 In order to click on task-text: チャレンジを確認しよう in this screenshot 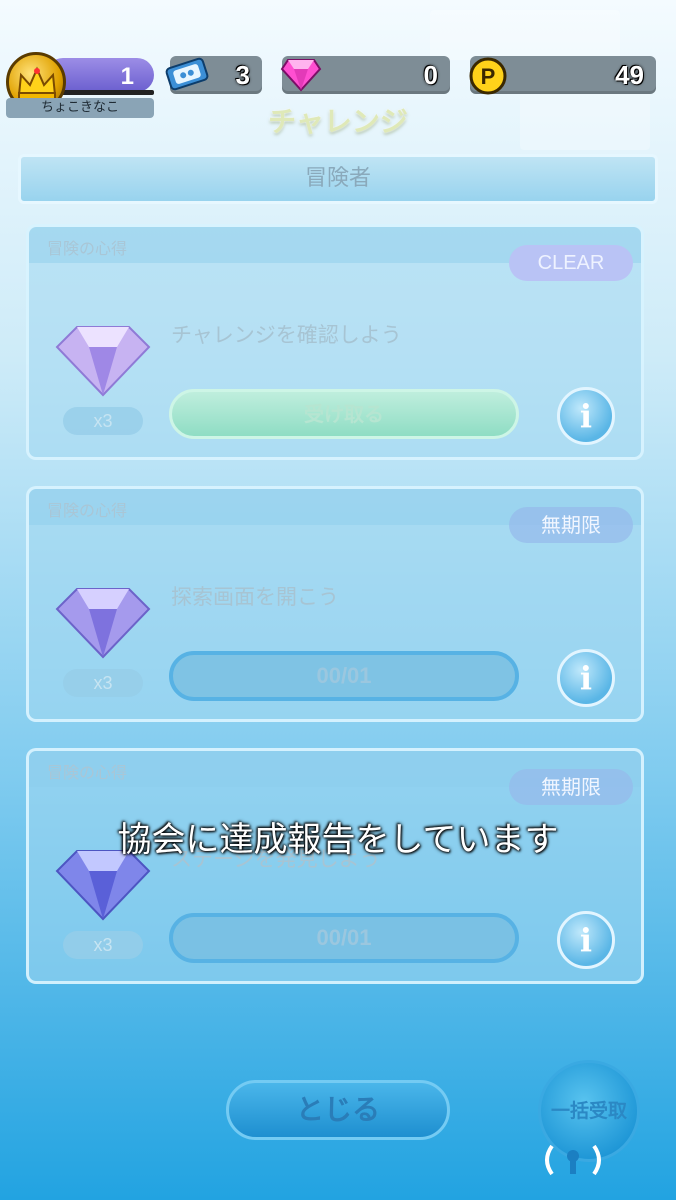, I will do `click(286, 335)`.